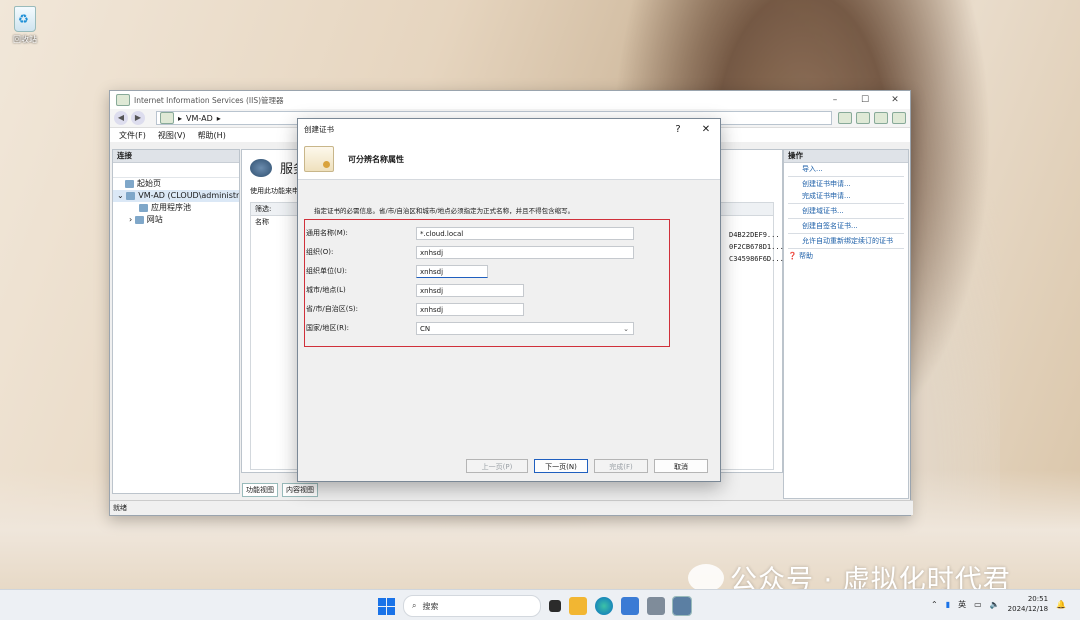  Describe the element at coordinates (626, 328) in the screenshot. I see `chevron-down-icon: ⌄` at that location.